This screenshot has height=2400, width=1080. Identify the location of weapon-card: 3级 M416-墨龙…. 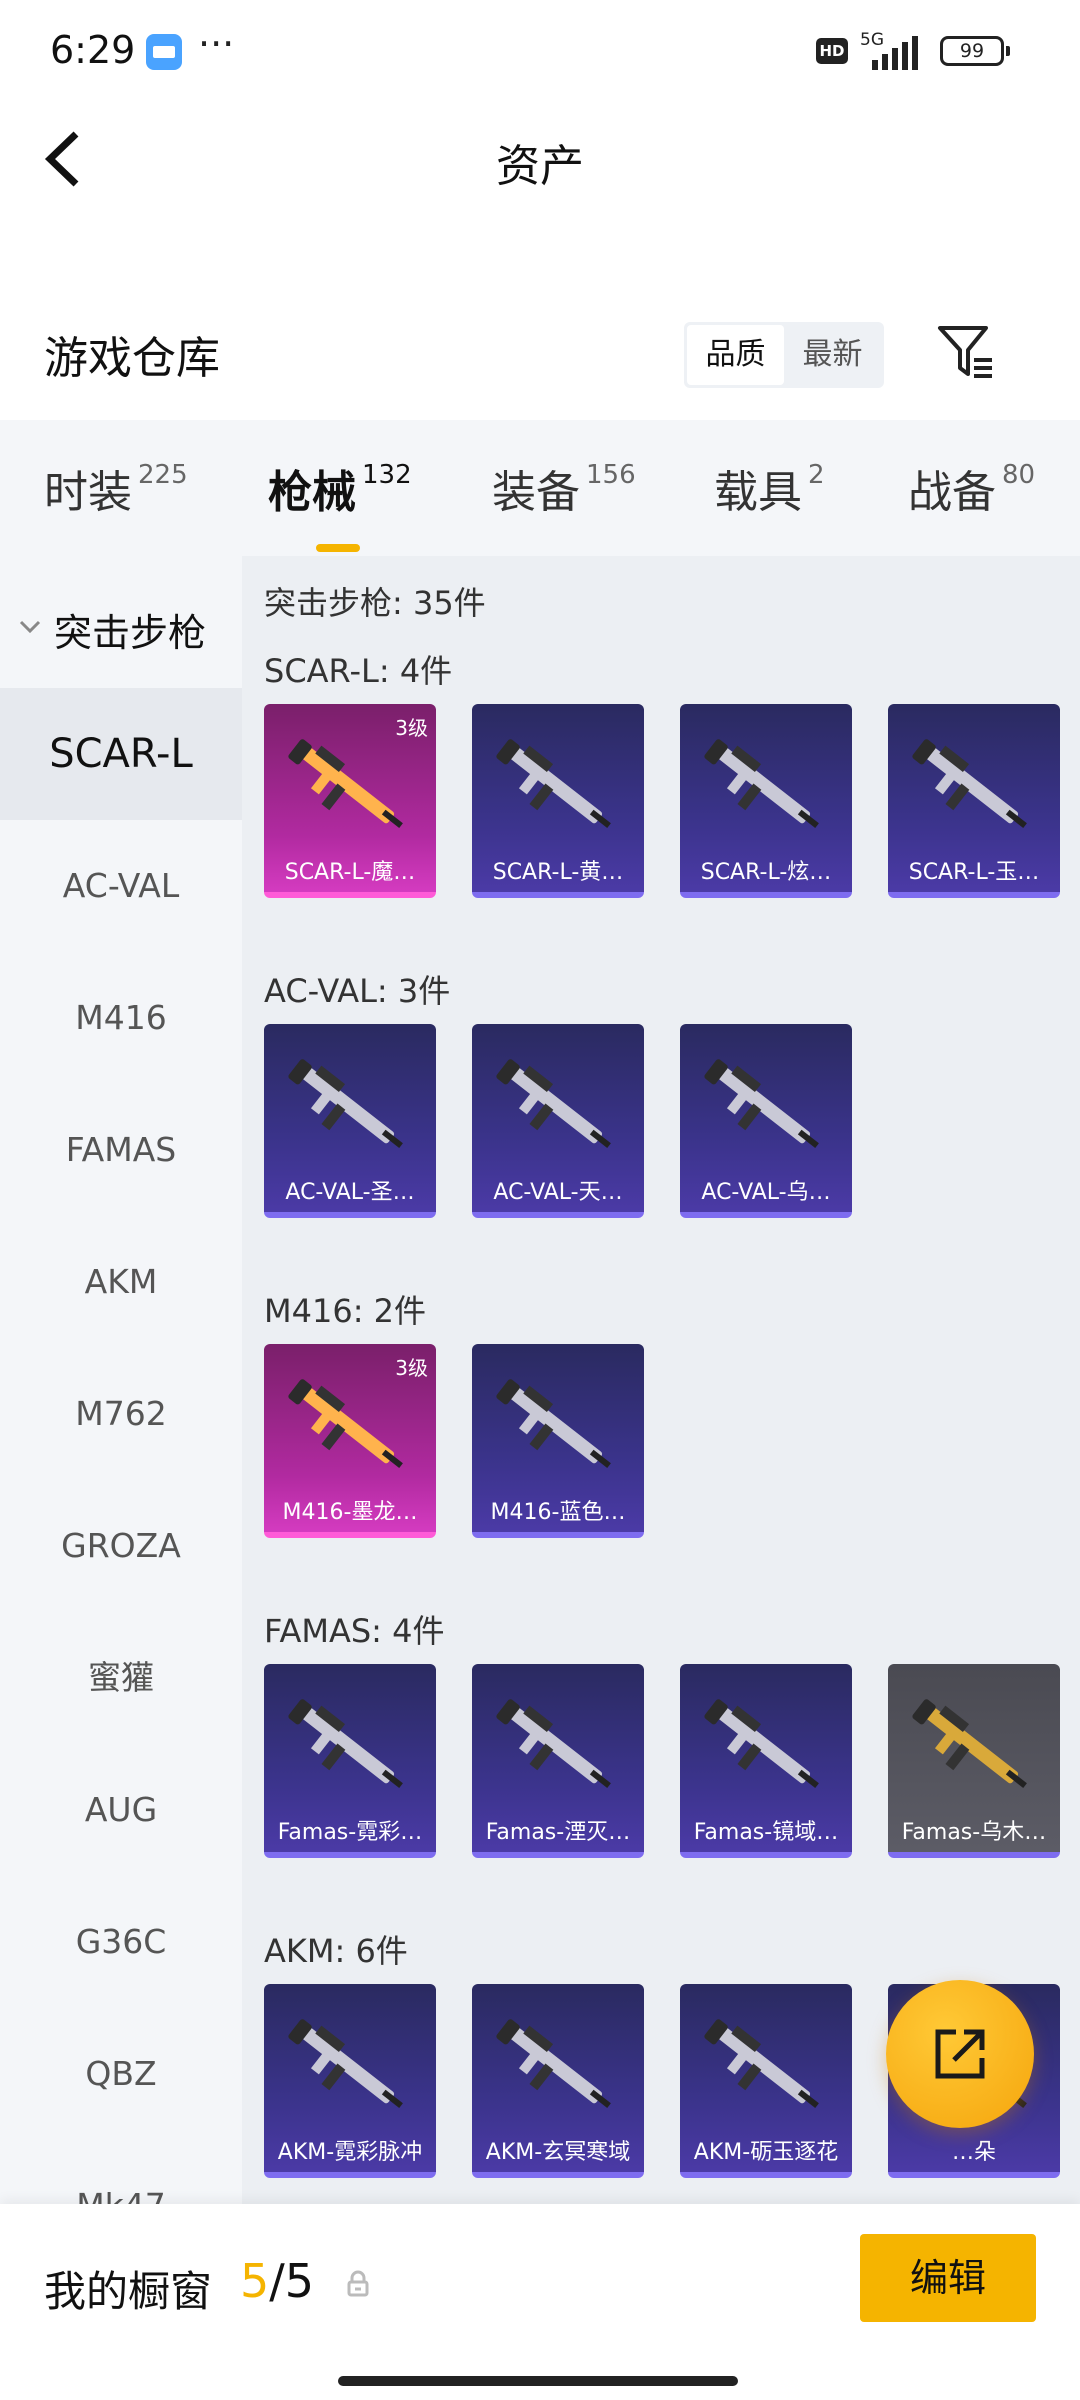
(350, 1441).